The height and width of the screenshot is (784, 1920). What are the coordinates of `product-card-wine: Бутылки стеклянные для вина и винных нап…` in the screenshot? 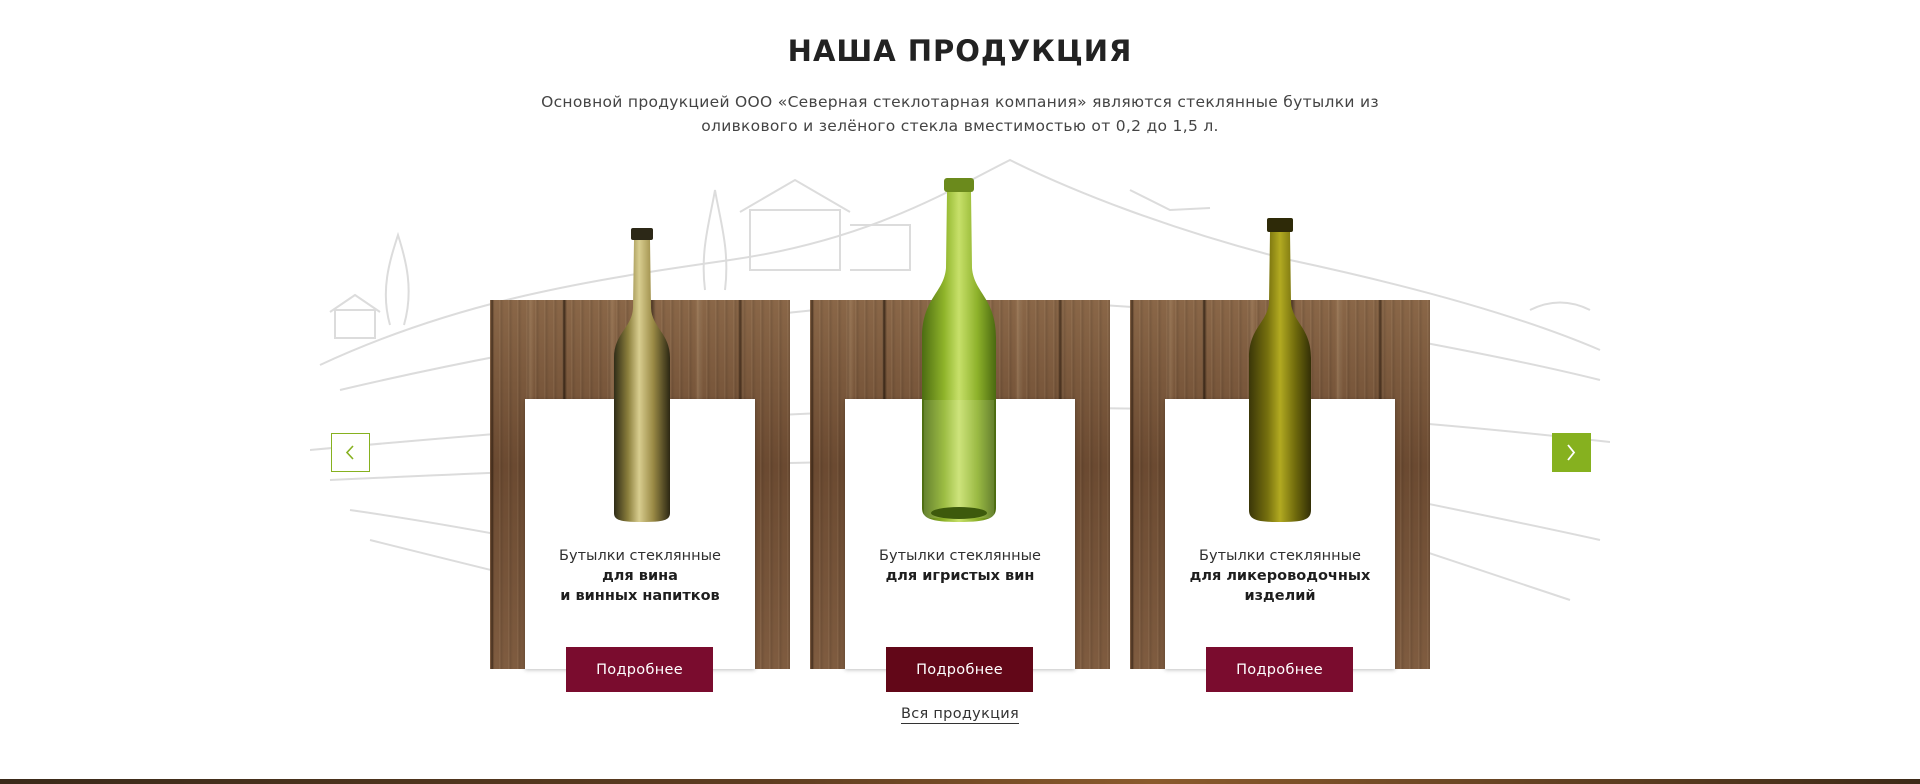 It's located at (640, 460).